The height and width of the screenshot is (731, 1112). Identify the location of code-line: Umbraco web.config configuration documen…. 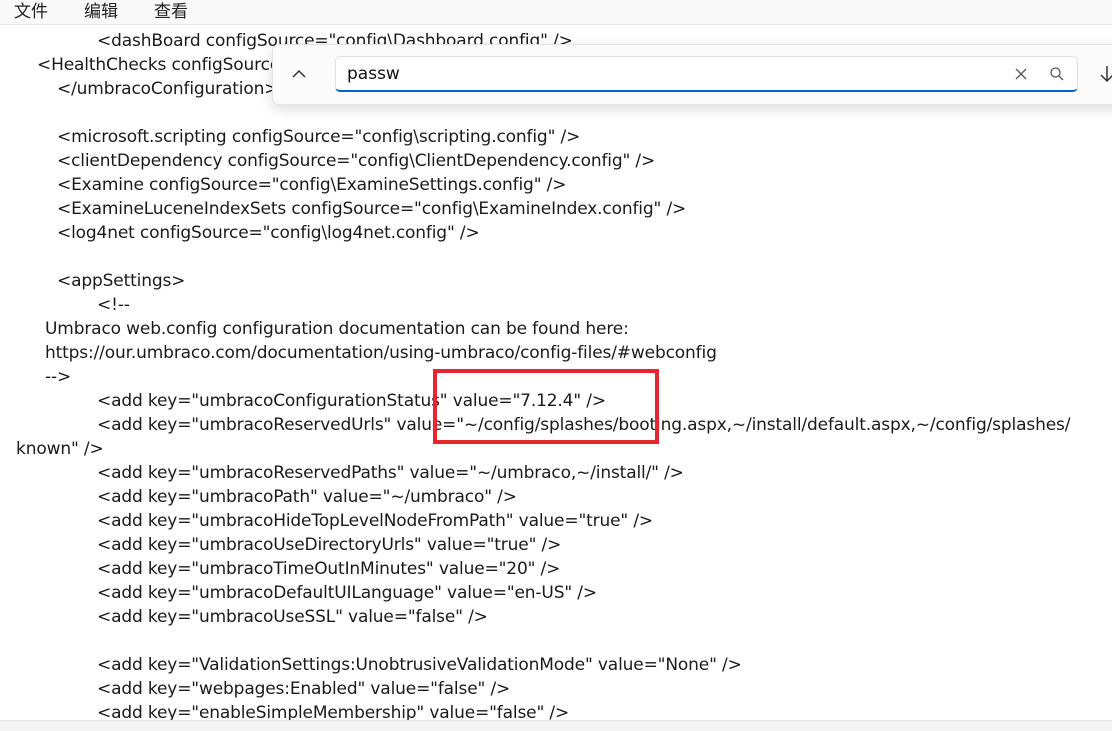
(337, 329).